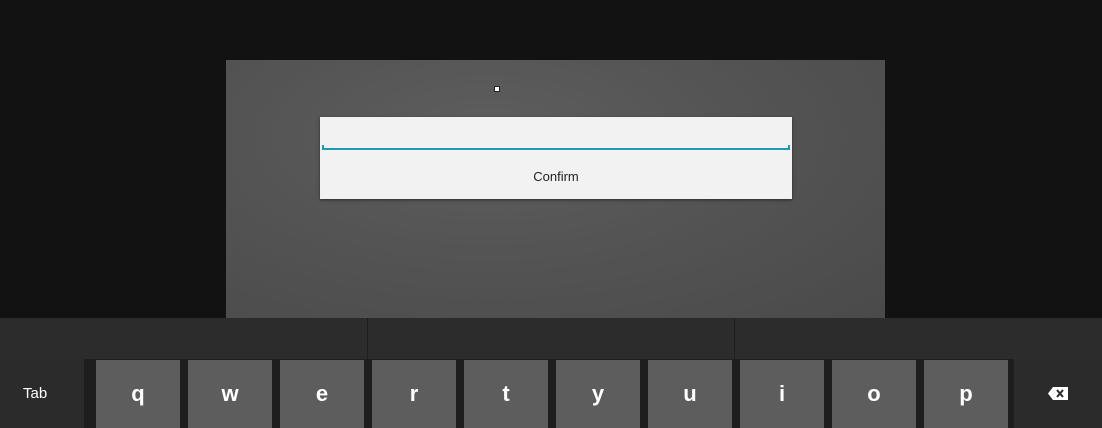 The image size is (1102, 428). What do you see at coordinates (598, 394) in the screenshot?
I see `key-y: y` at bounding box center [598, 394].